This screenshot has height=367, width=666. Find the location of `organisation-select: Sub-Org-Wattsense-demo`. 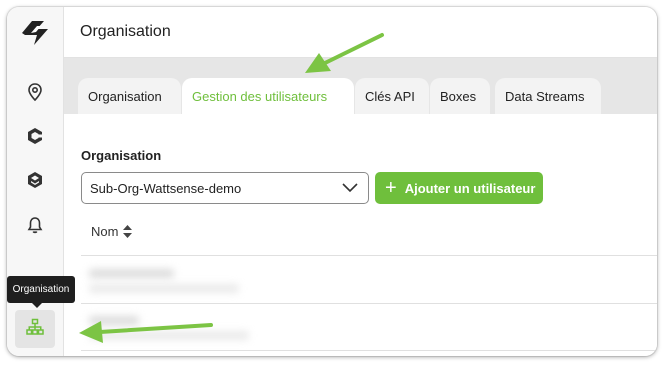

organisation-select: Sub-Org-Wattsense-demo is located at coordinates (225, 188).